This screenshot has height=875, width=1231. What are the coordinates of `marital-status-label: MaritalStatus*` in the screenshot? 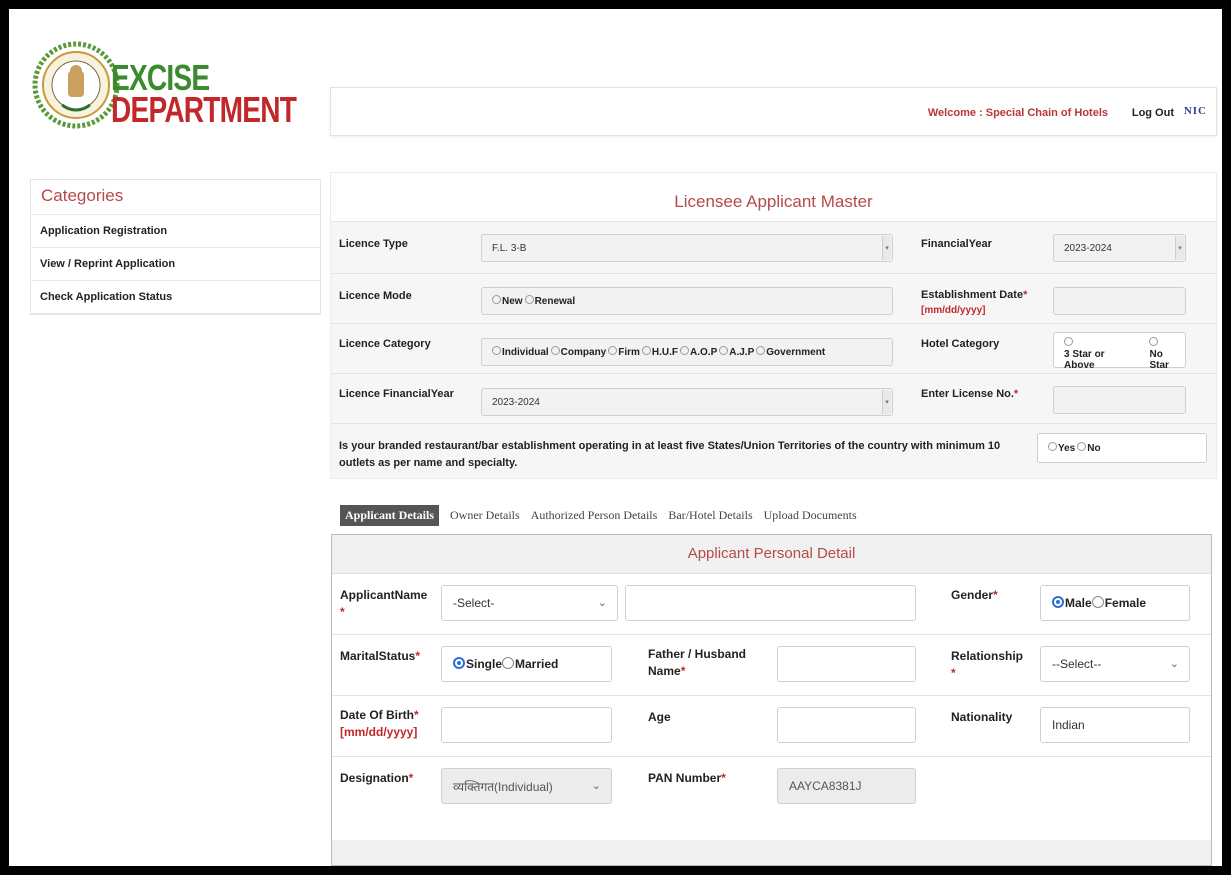 It's located at (380, 656).